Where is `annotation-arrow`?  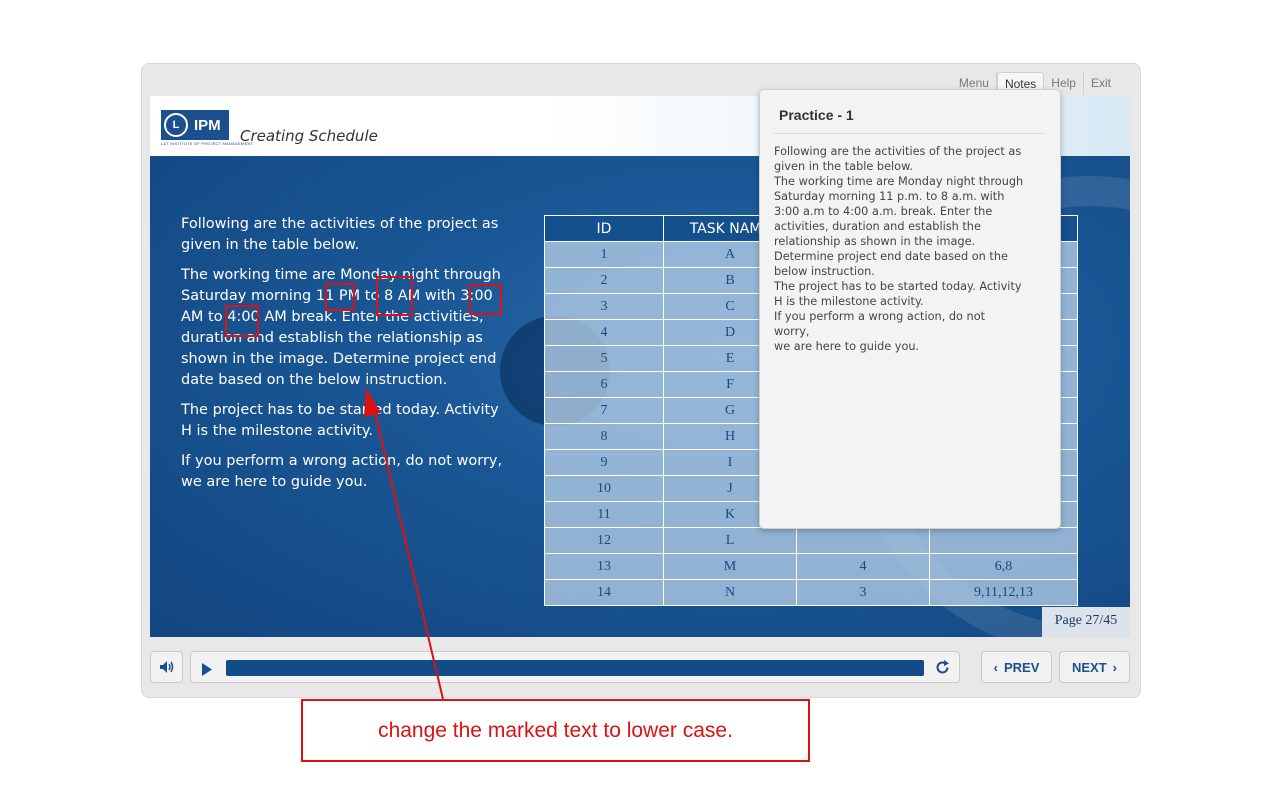 annotation-arrow is located at coordinates (404, 544).